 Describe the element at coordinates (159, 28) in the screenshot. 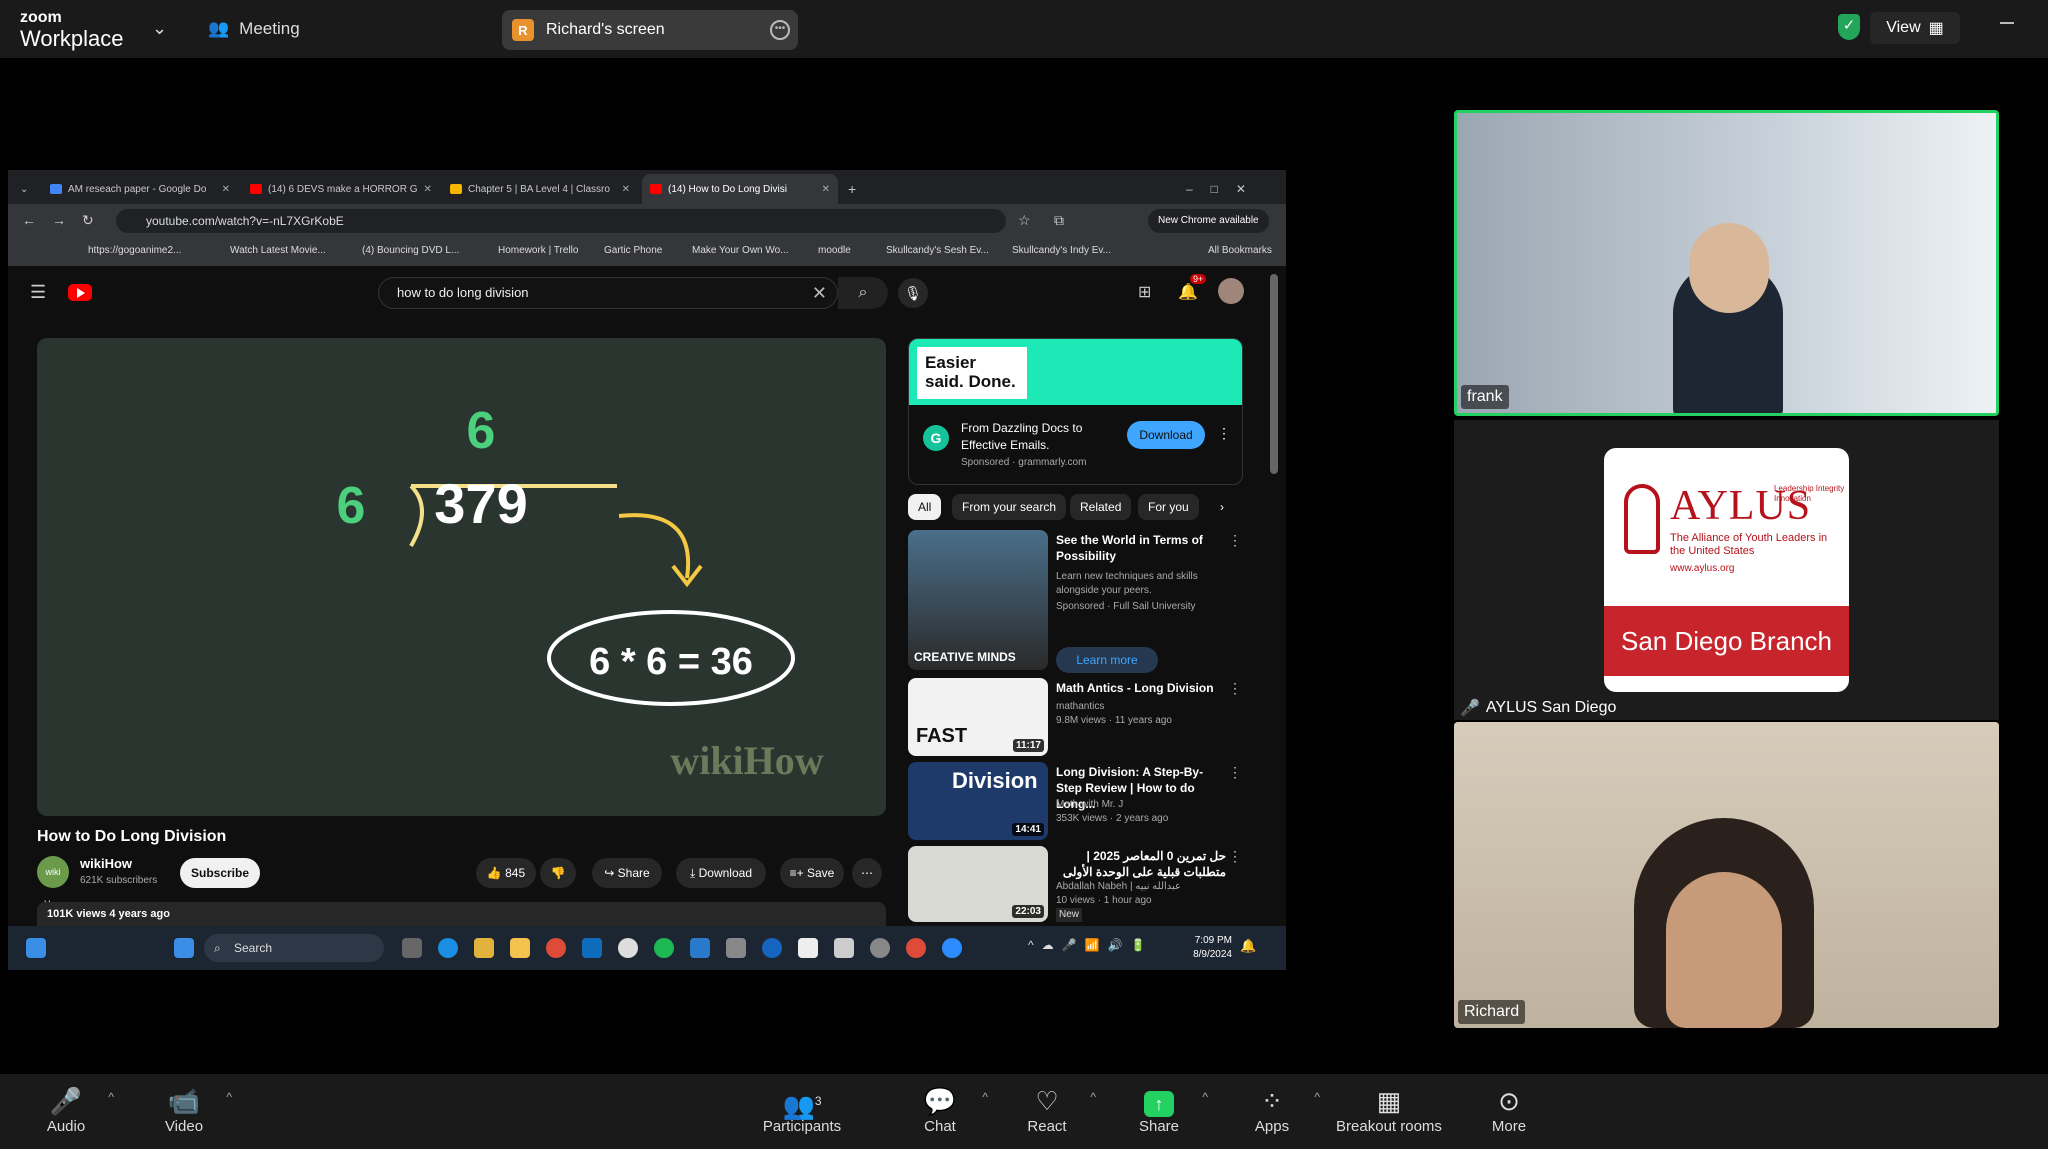

I see `chevron-down-icon: ⌄` at that location.